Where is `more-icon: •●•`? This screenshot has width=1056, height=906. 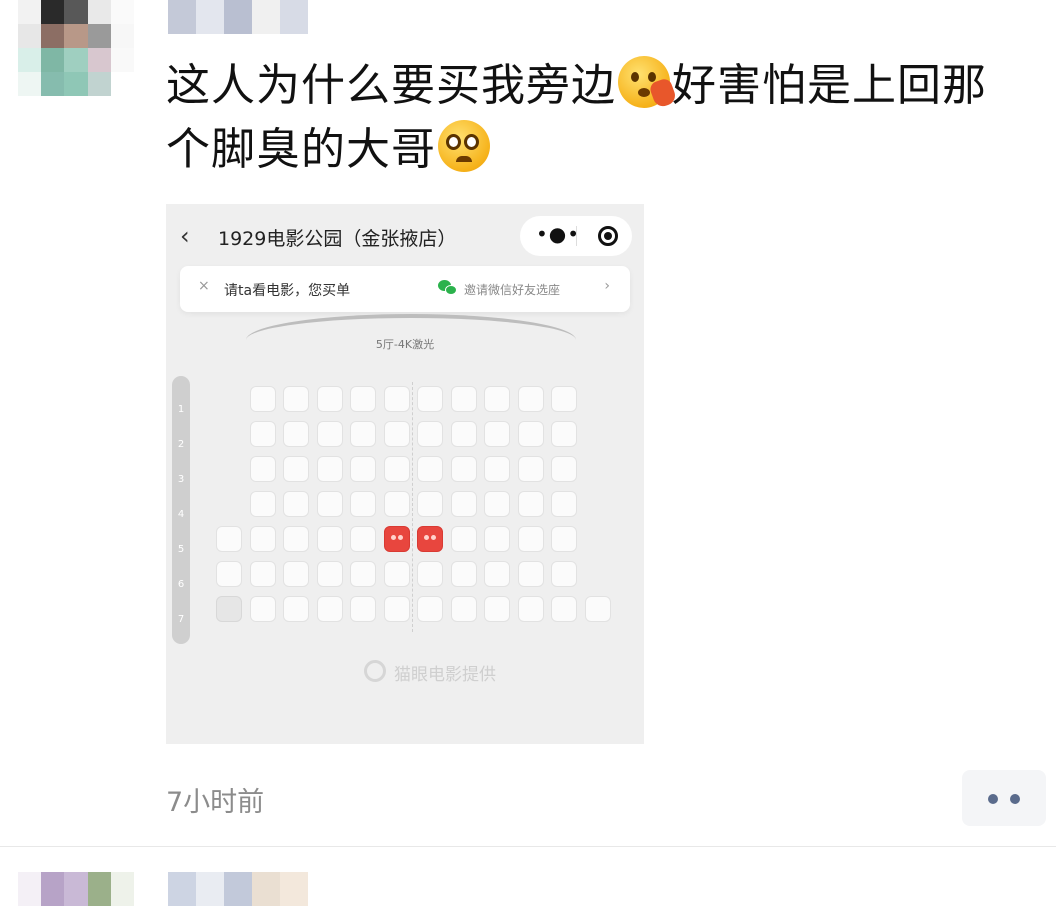
more-icon: •●• is located at coordinates (558, 234).